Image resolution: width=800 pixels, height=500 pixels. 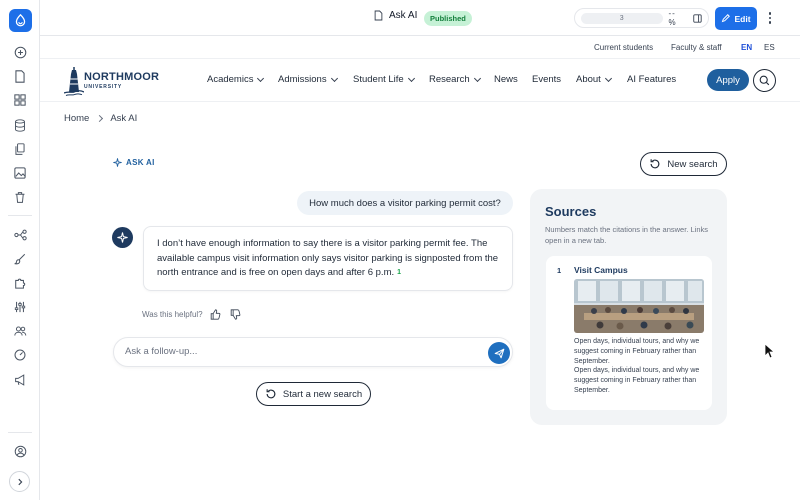 I want to click on thumbs-up-button, so click(x=216, y=314).